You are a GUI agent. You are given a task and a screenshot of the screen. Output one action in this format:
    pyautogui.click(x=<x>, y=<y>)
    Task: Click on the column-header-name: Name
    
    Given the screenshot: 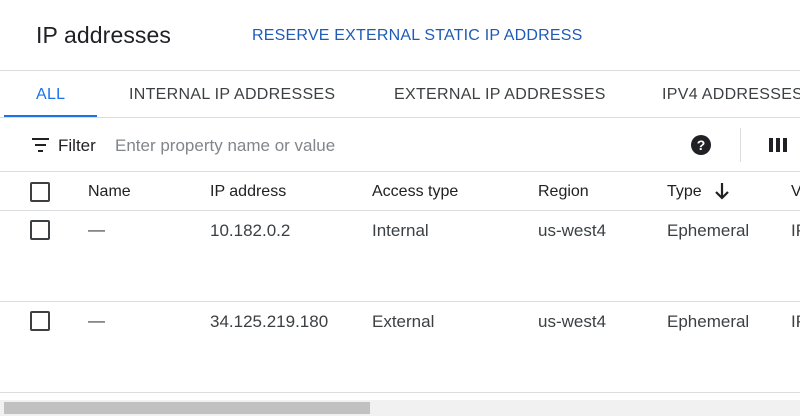 What is the action you would take?
    pyautogui.click(x=109, y=192)
    